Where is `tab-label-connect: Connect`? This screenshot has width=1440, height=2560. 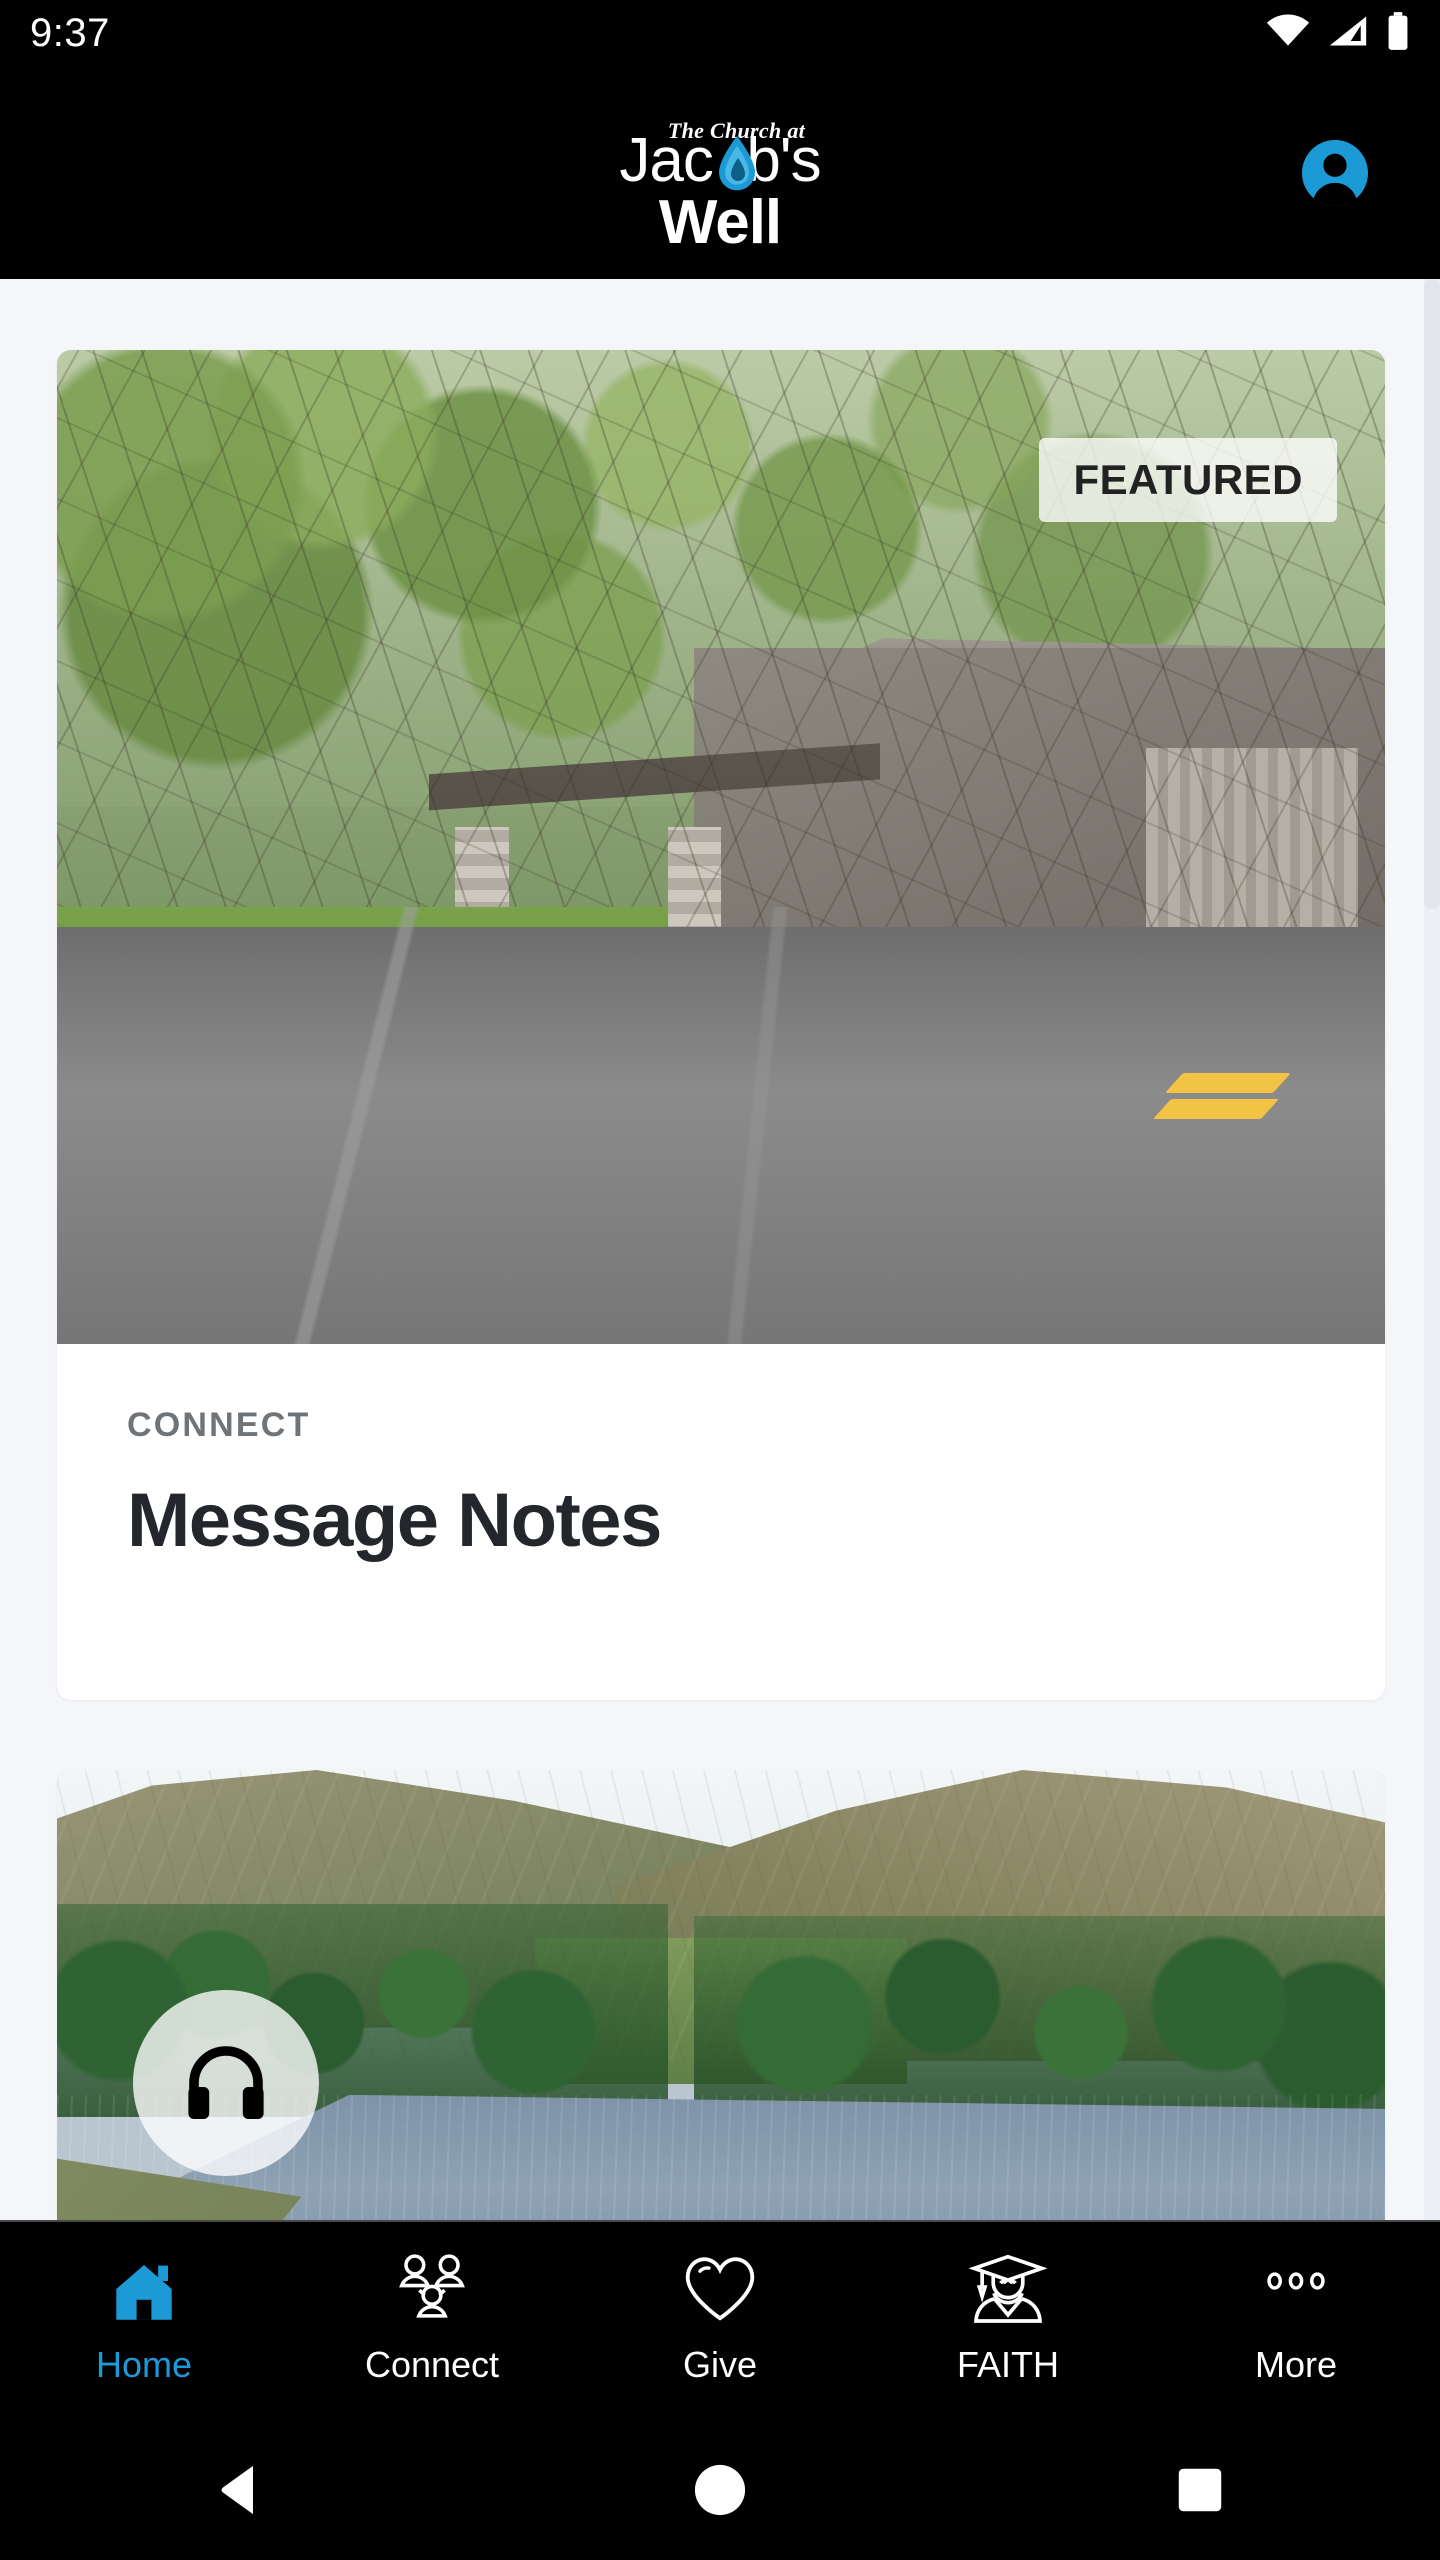 tab-label-connect: Connect is located at coordinates (432, 2364).